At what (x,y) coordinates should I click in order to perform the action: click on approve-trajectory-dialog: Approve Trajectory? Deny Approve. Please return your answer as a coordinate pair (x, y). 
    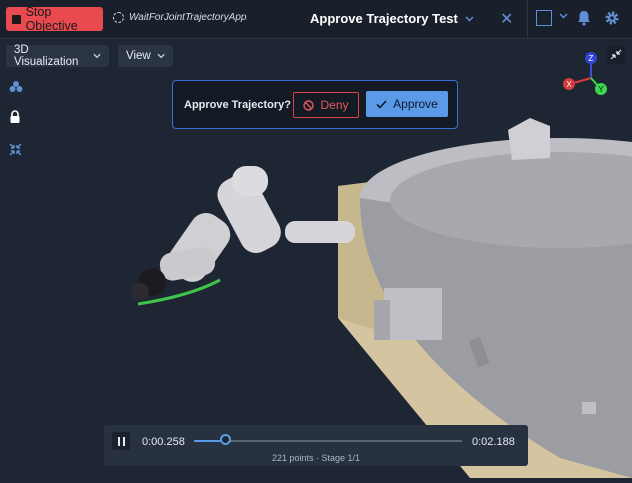
    Looking at the image, I should click on (315, 104).